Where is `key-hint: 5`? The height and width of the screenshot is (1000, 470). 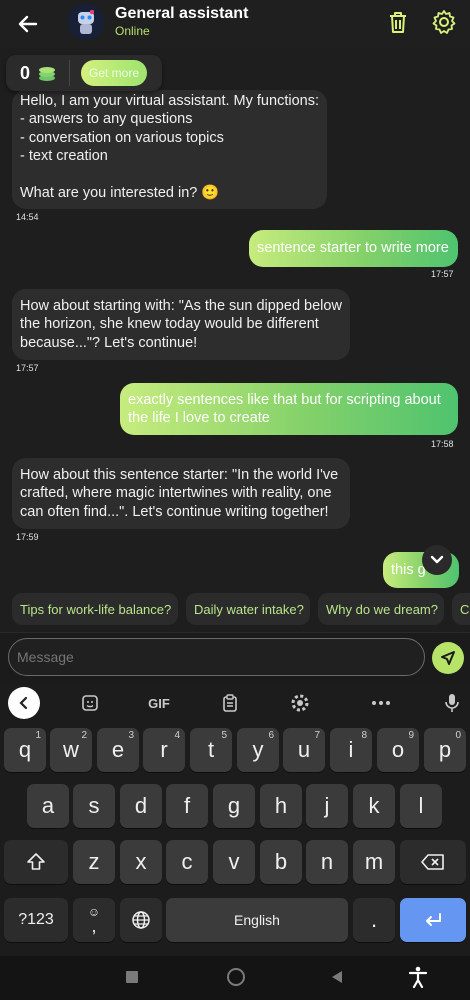 key-hint: 5 is located at coordinates (224, 735).